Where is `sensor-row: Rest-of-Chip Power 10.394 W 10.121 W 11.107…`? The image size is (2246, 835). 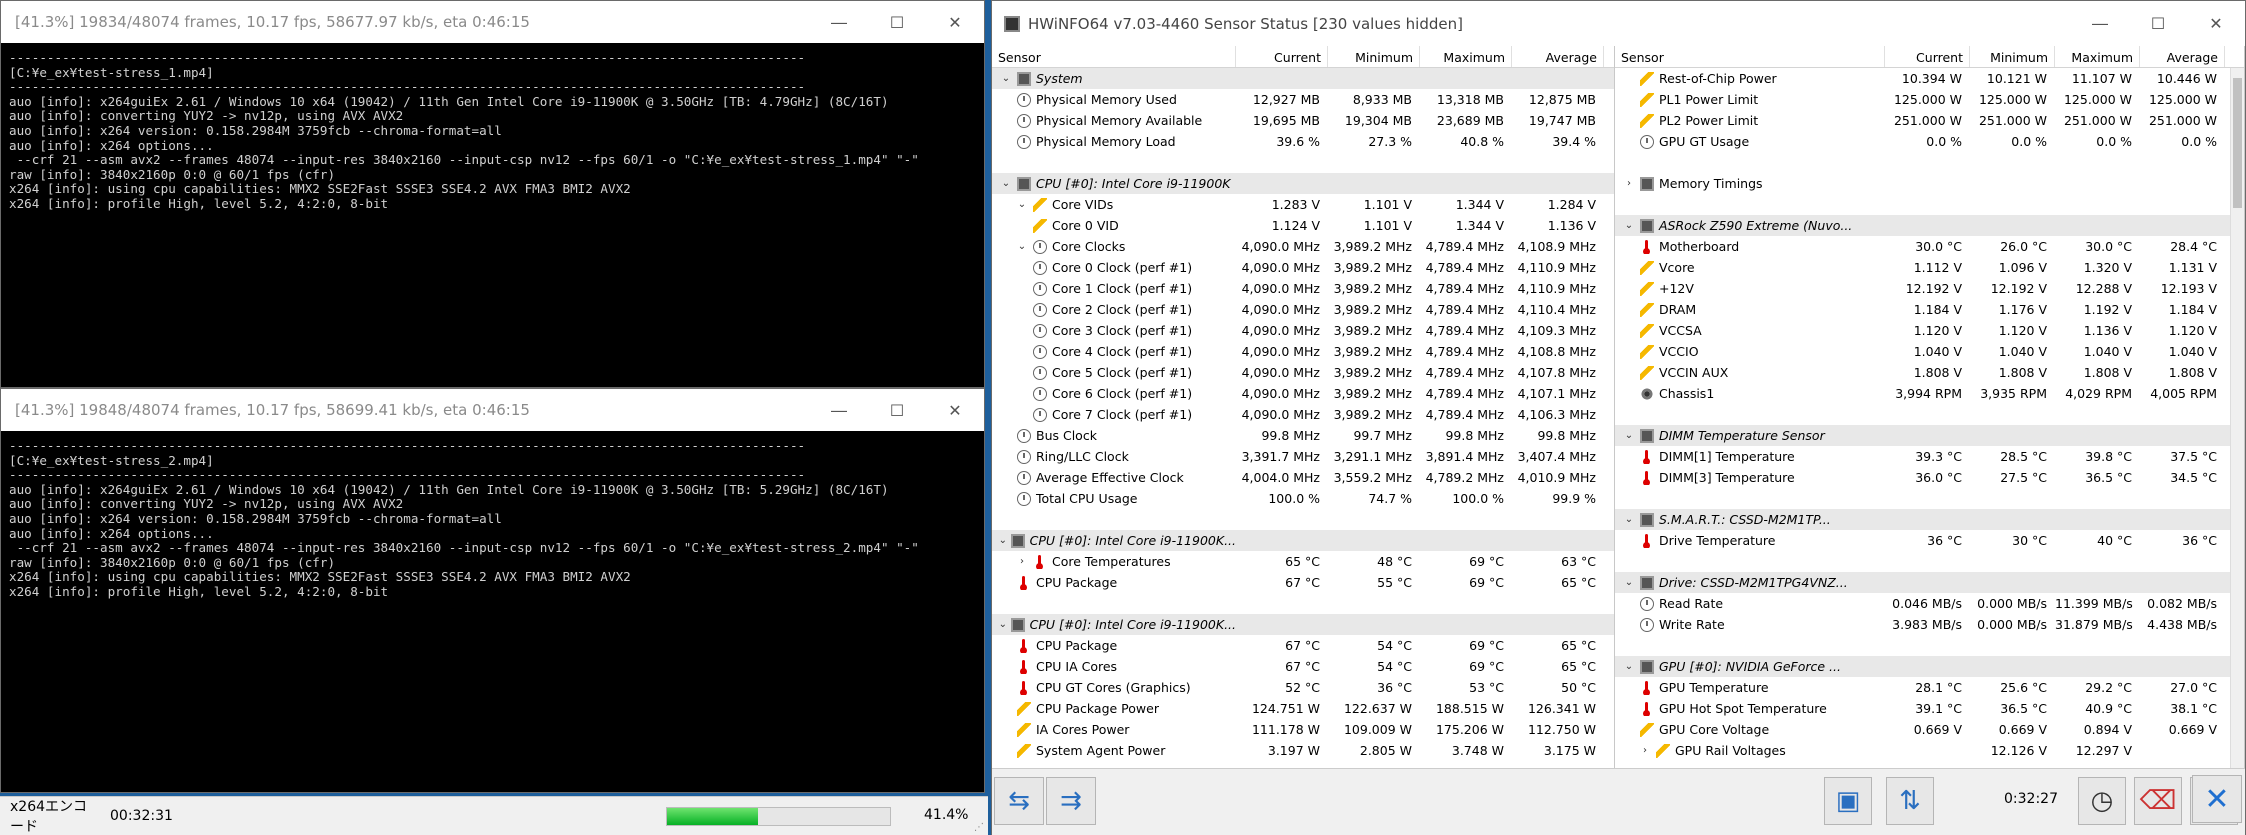 sensor-row: Rest-of-Chip Power 10.394 W 10.121 W 11.107… is located at coordinates (1929, 78).